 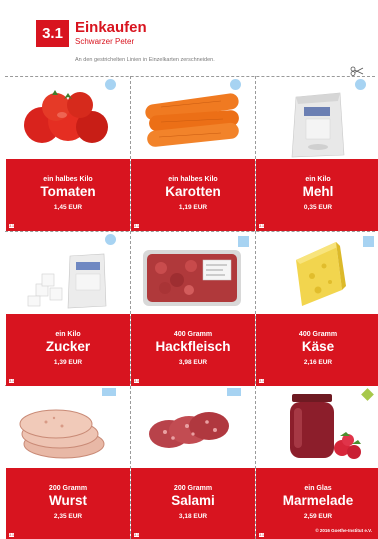 What do you see at coordinates (325, 426) in the screenshot?
I see `jam-jar-image` at bounding box center [325, 426].